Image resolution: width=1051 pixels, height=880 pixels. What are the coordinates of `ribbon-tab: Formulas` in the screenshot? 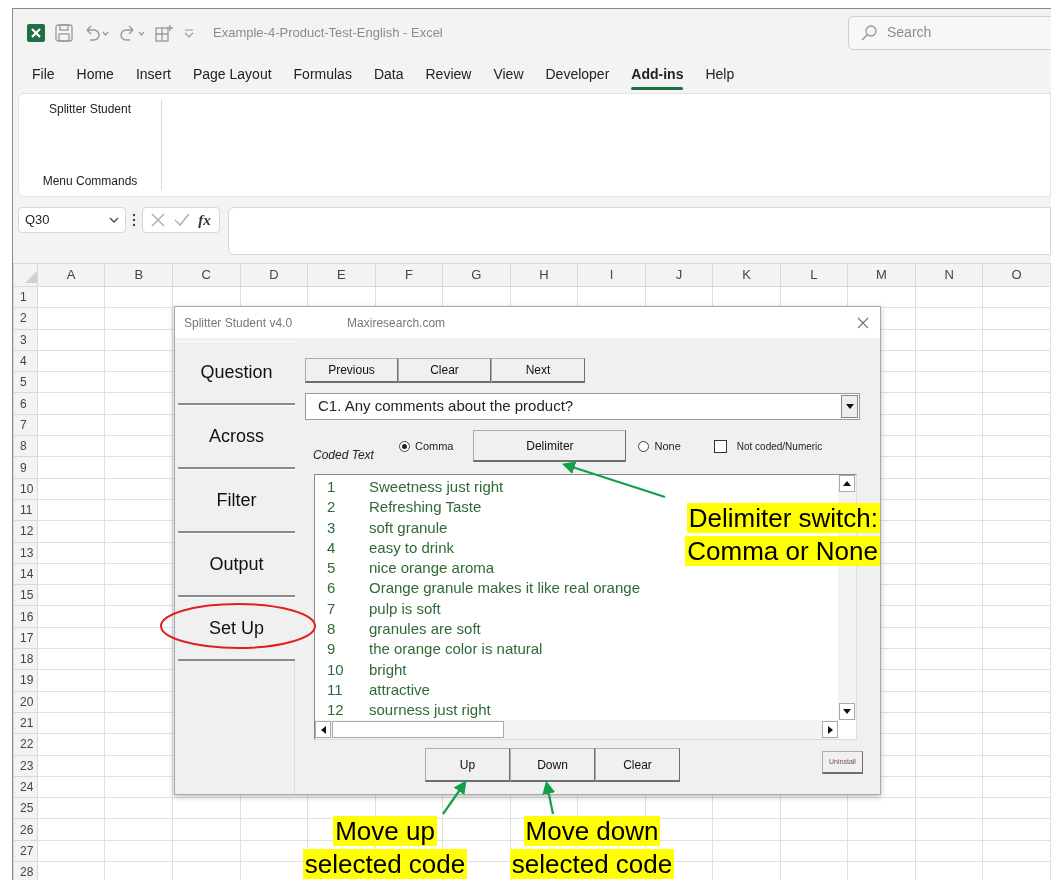 It's located at (322, 74).